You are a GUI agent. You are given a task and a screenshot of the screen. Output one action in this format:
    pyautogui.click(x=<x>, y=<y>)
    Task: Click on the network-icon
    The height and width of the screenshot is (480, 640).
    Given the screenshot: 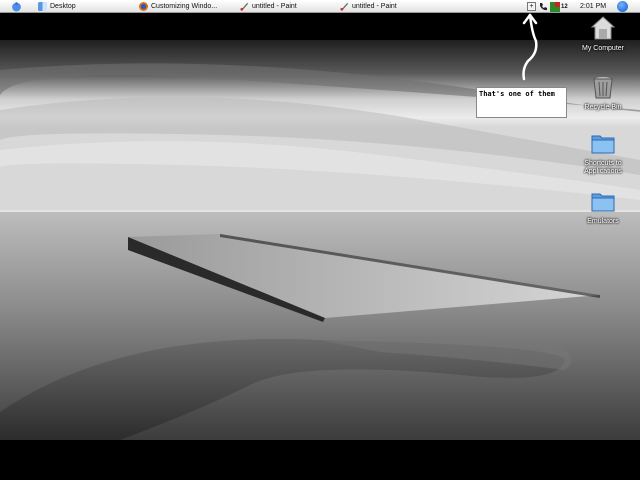 What is the action you would take?
    pyautogui.click(x=555, y=6)
    